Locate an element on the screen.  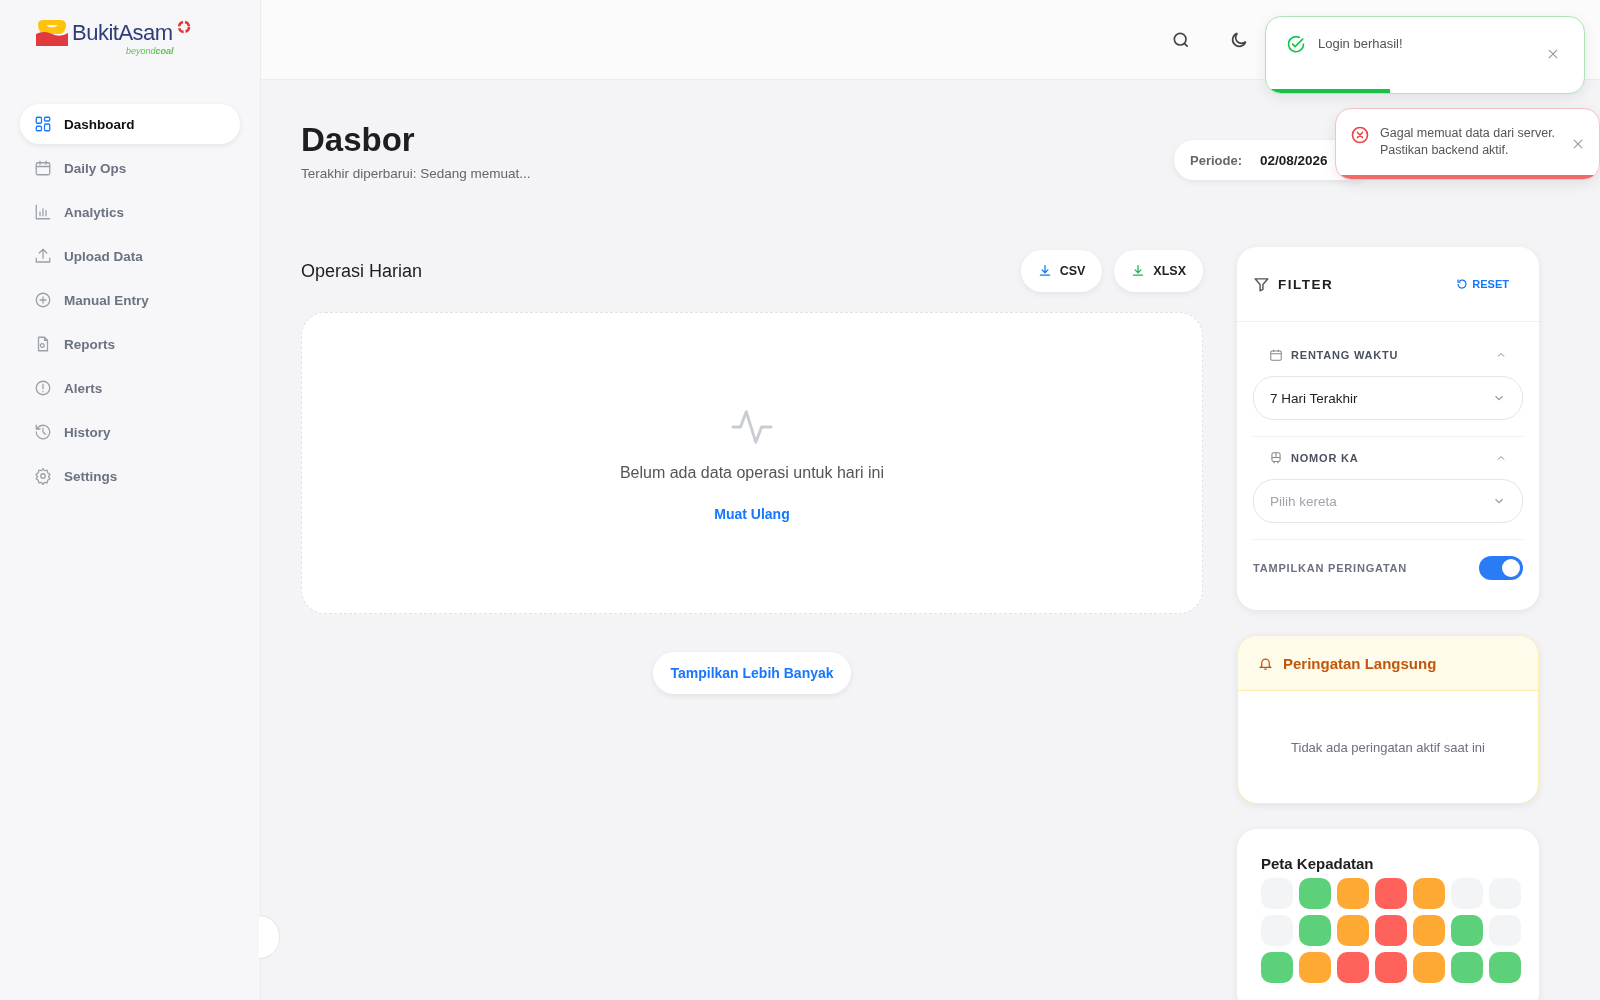
sidebar-item: Analytics is located at coordinates (130, 212).